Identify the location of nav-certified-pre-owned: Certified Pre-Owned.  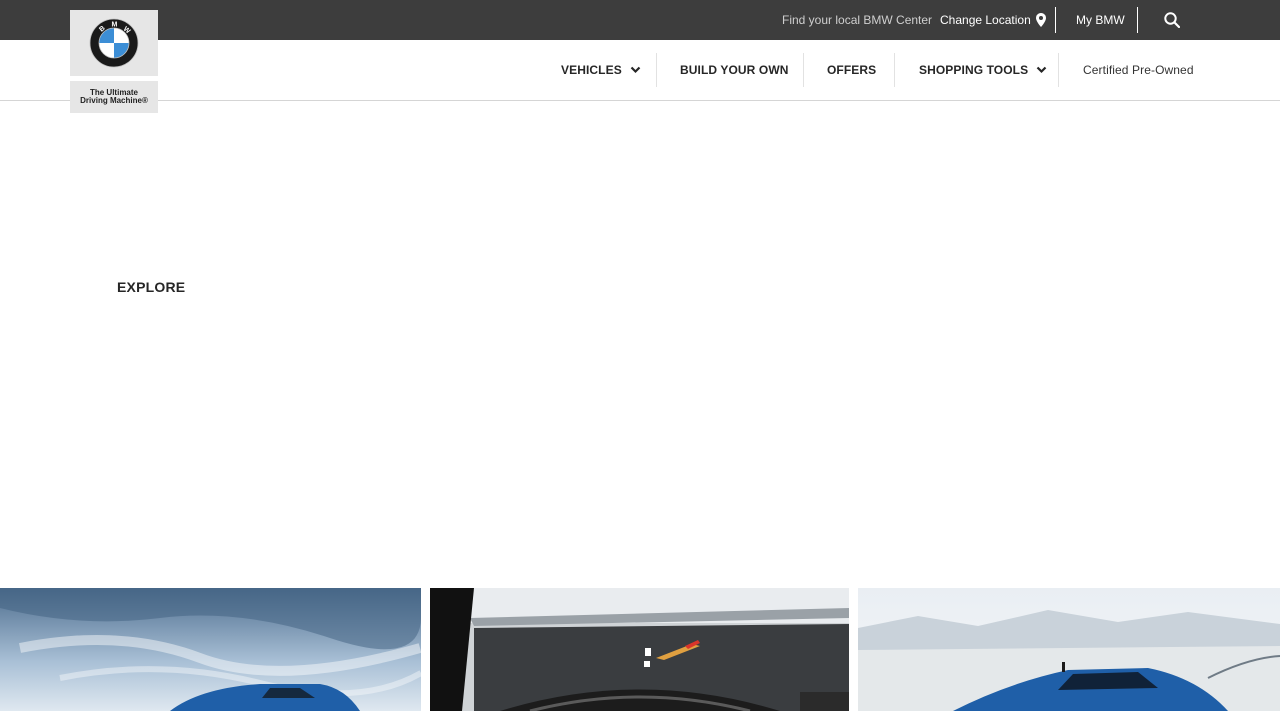
(1138, 70).